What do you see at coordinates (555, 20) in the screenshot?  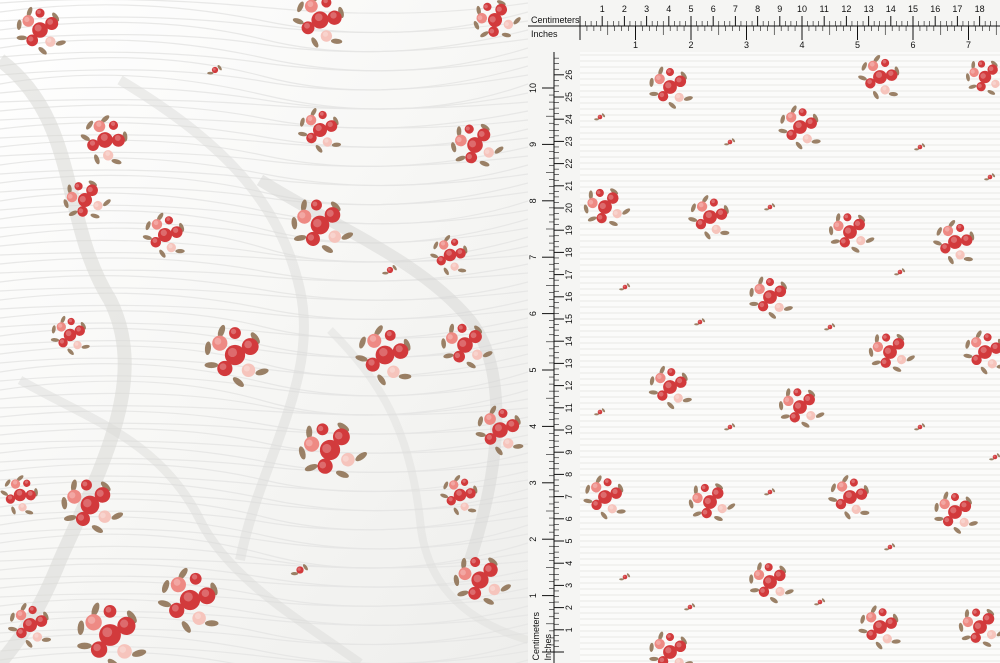 I see `top-centimeters-label: Centimeters` at bounding box center [555, 20].